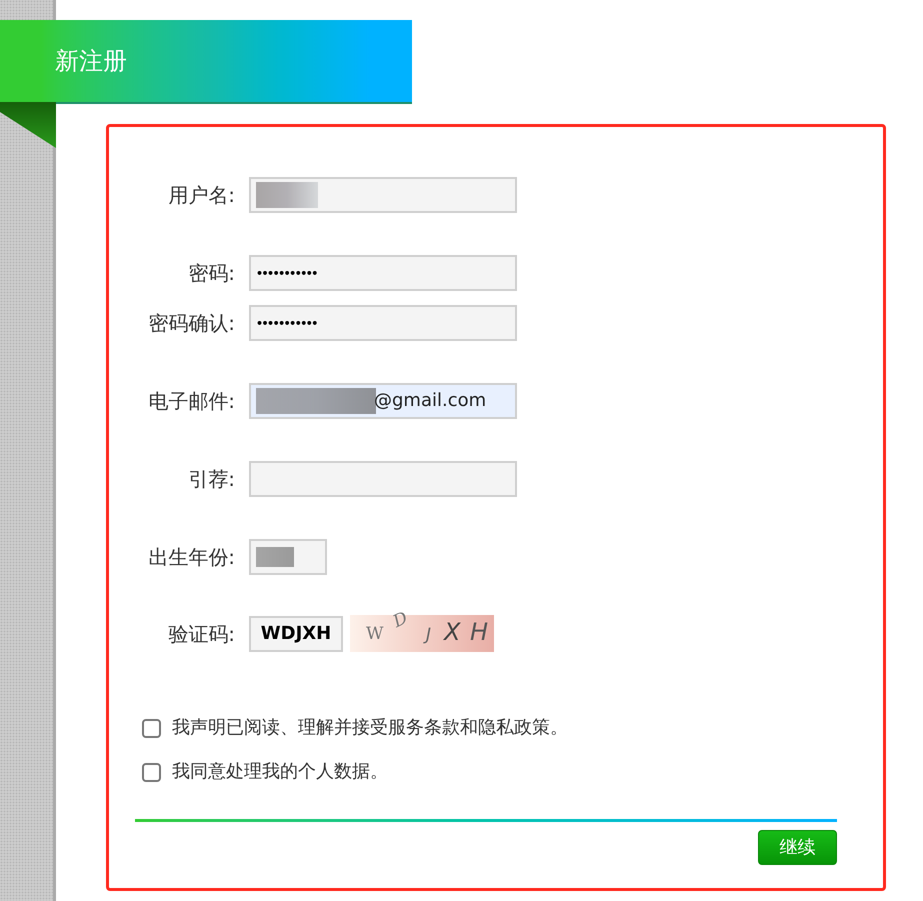  I want to click on field-label: 引荐:, so click(211, 479).